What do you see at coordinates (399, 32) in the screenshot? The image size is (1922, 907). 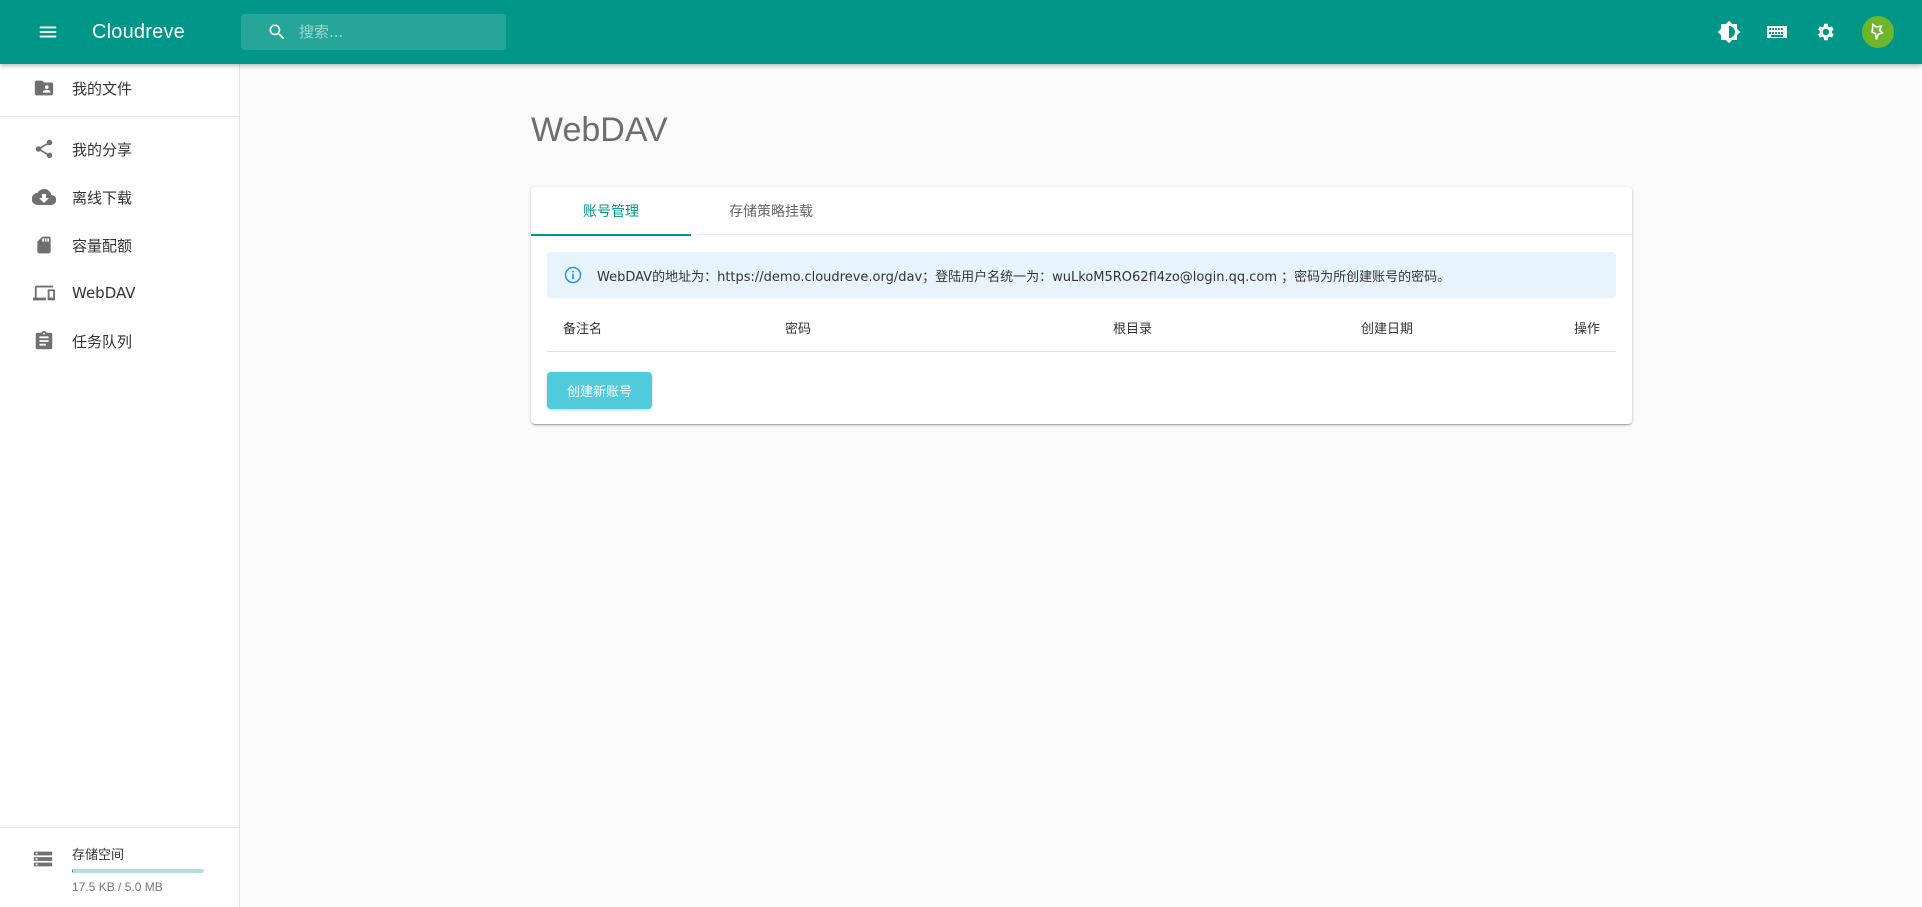 I see `search-input` at bounding box center [399, 32].